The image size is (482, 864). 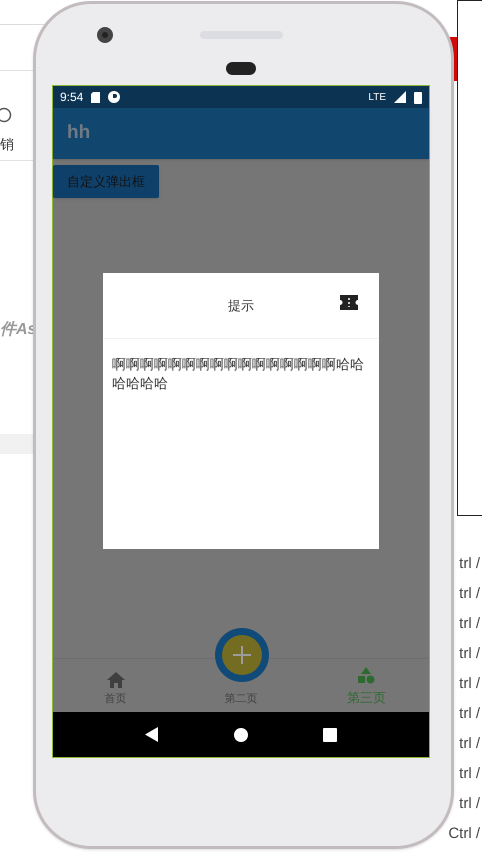 What do you see at coordinates (400, 97) in the screenshot?
I see `signal-icon` at bounding box center [400, 97].